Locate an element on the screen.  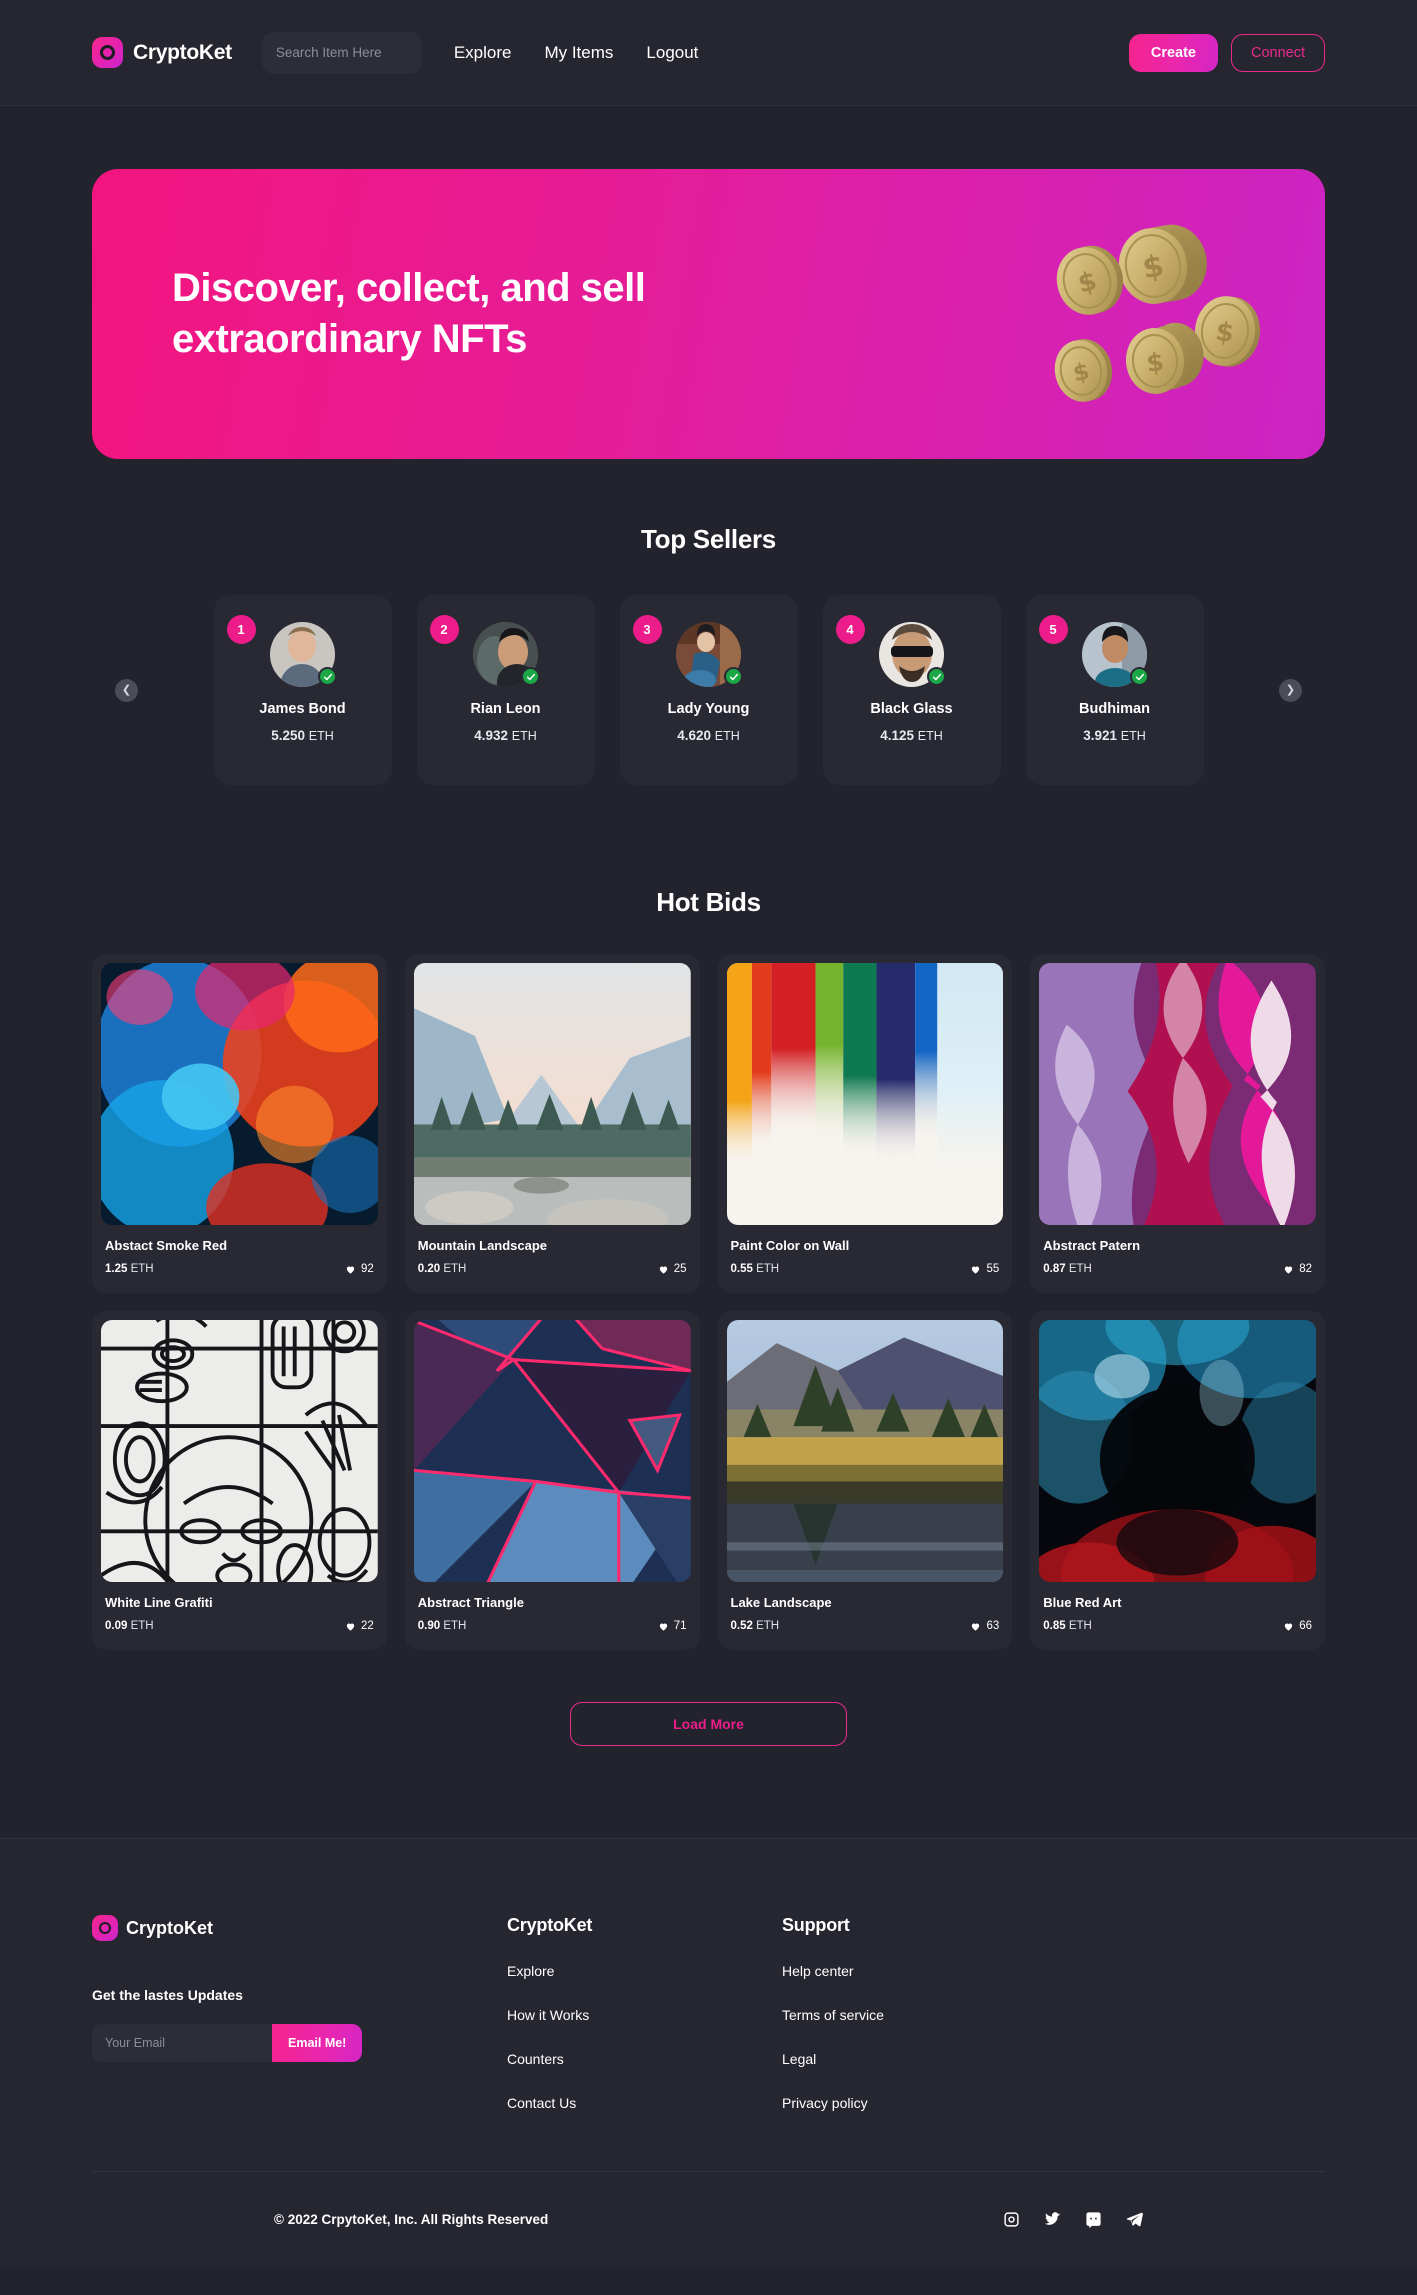
nft-likes: 82 is located at coordinates (1297, 1269).